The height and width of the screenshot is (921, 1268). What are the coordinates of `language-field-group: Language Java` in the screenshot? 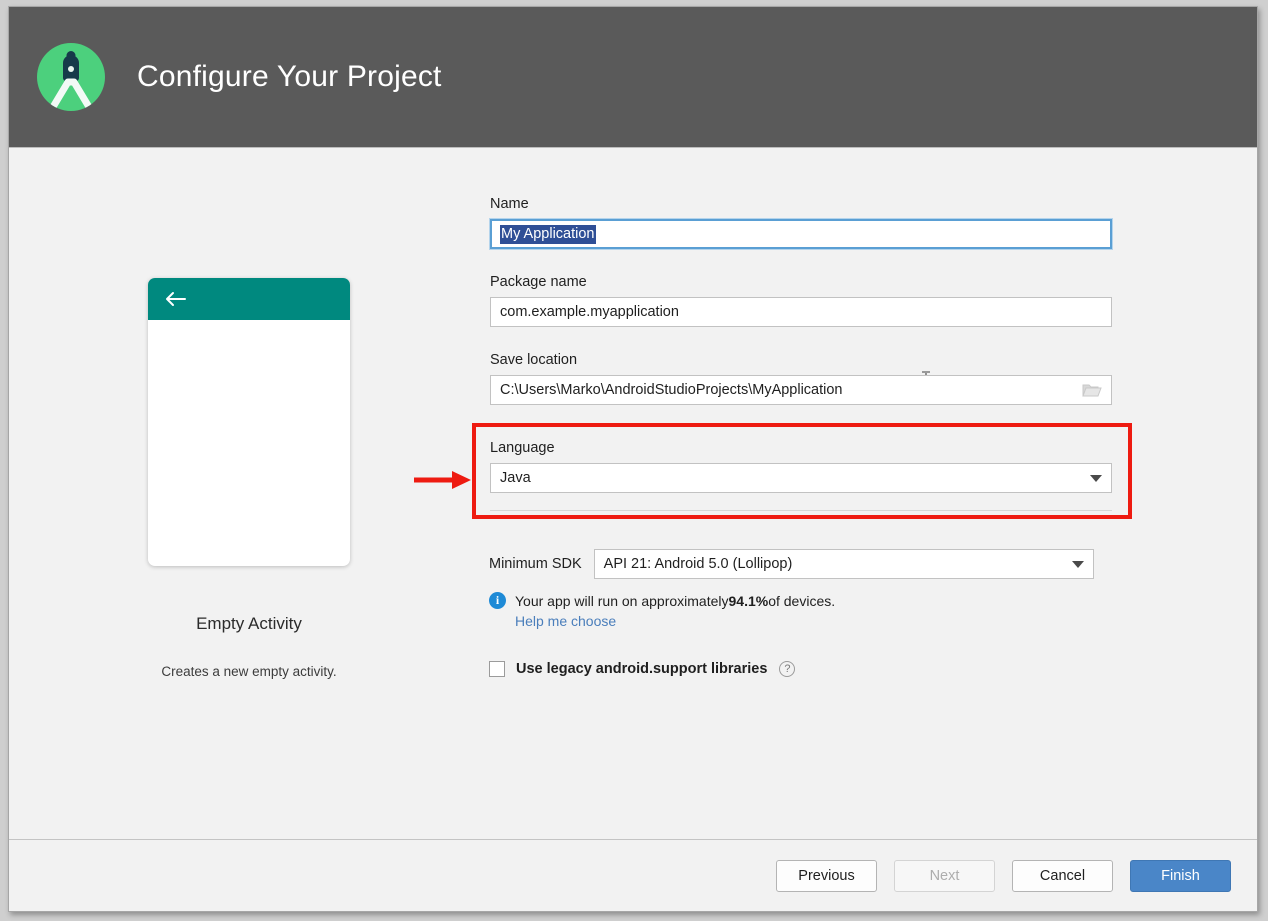 It's located at (773, 471).